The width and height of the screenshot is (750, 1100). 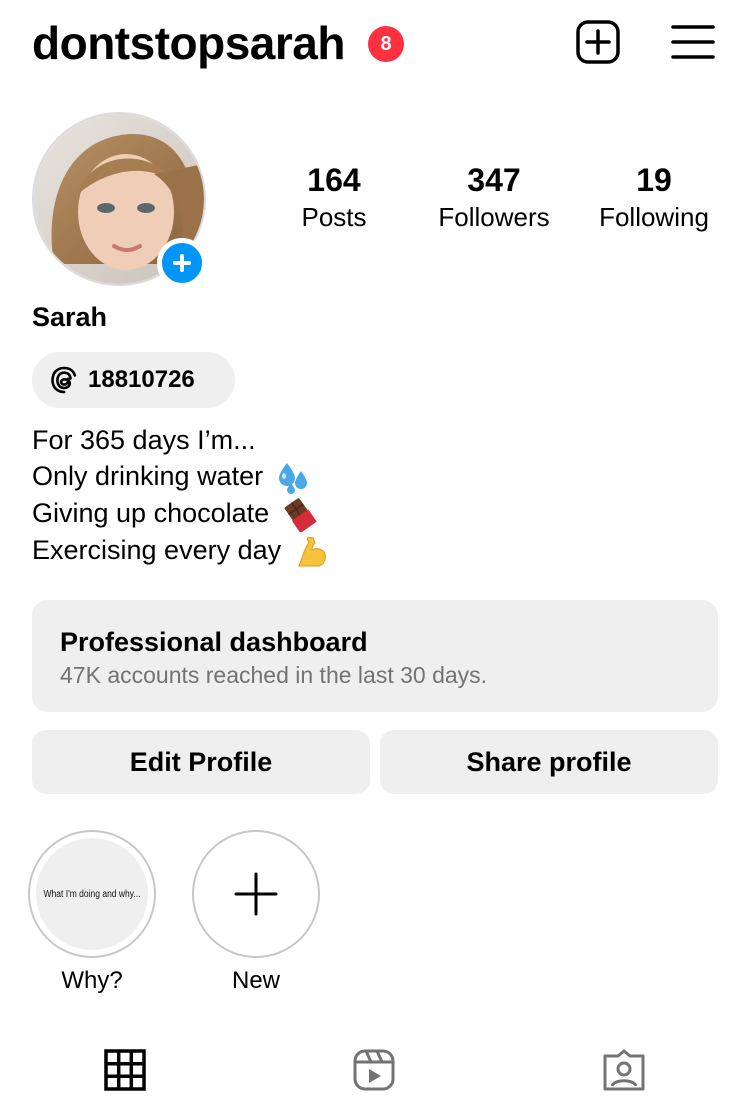 What do you see at coordinates (151, 512) in the screenshot?
I see `bio-line-text: Giving up chocolate` at bounding box center [151, 512].